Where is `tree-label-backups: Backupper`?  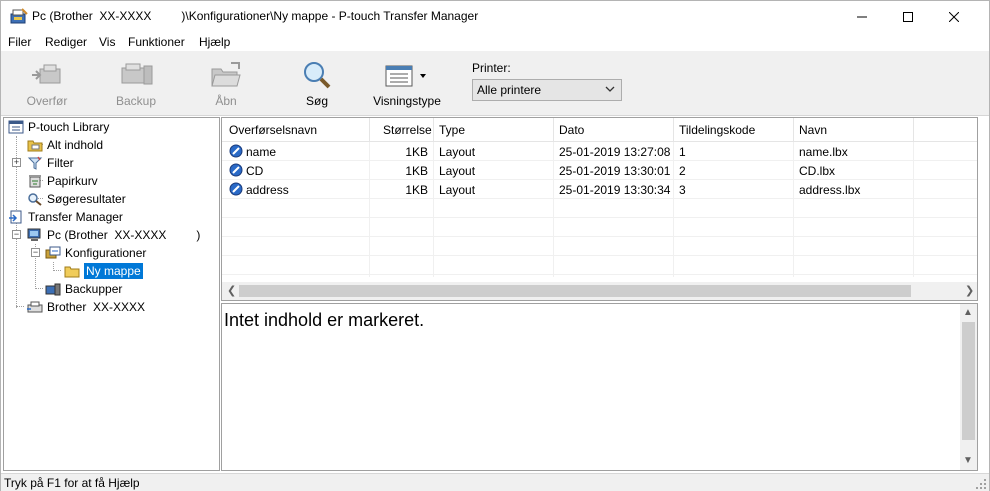 tree-label-backups: Backupper is located at coordinates (94, 289).